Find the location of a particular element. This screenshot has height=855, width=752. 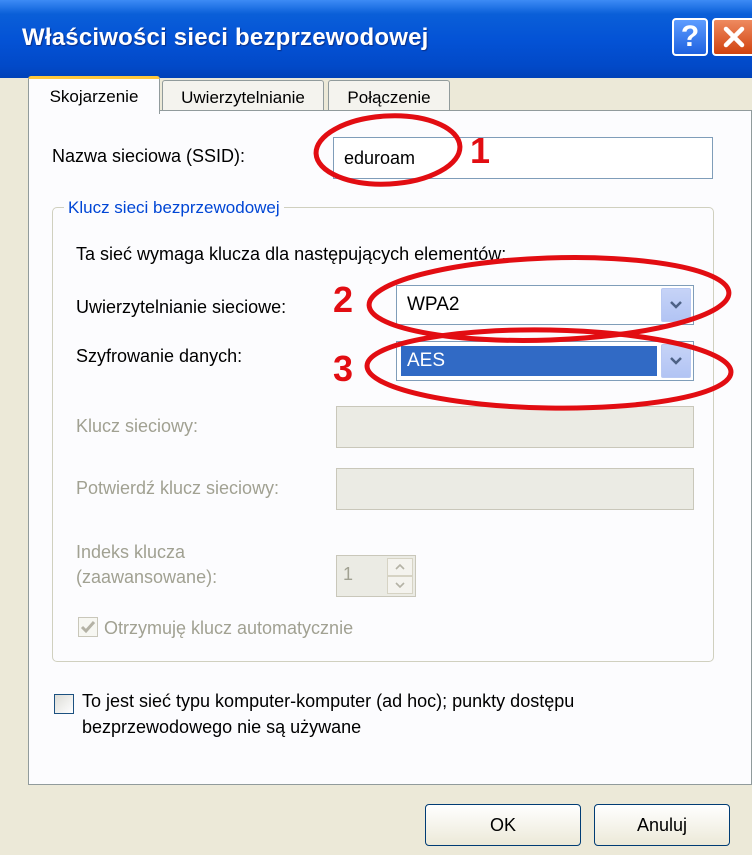

annotation-number-1: 1 is located at coordinates (480, 150).